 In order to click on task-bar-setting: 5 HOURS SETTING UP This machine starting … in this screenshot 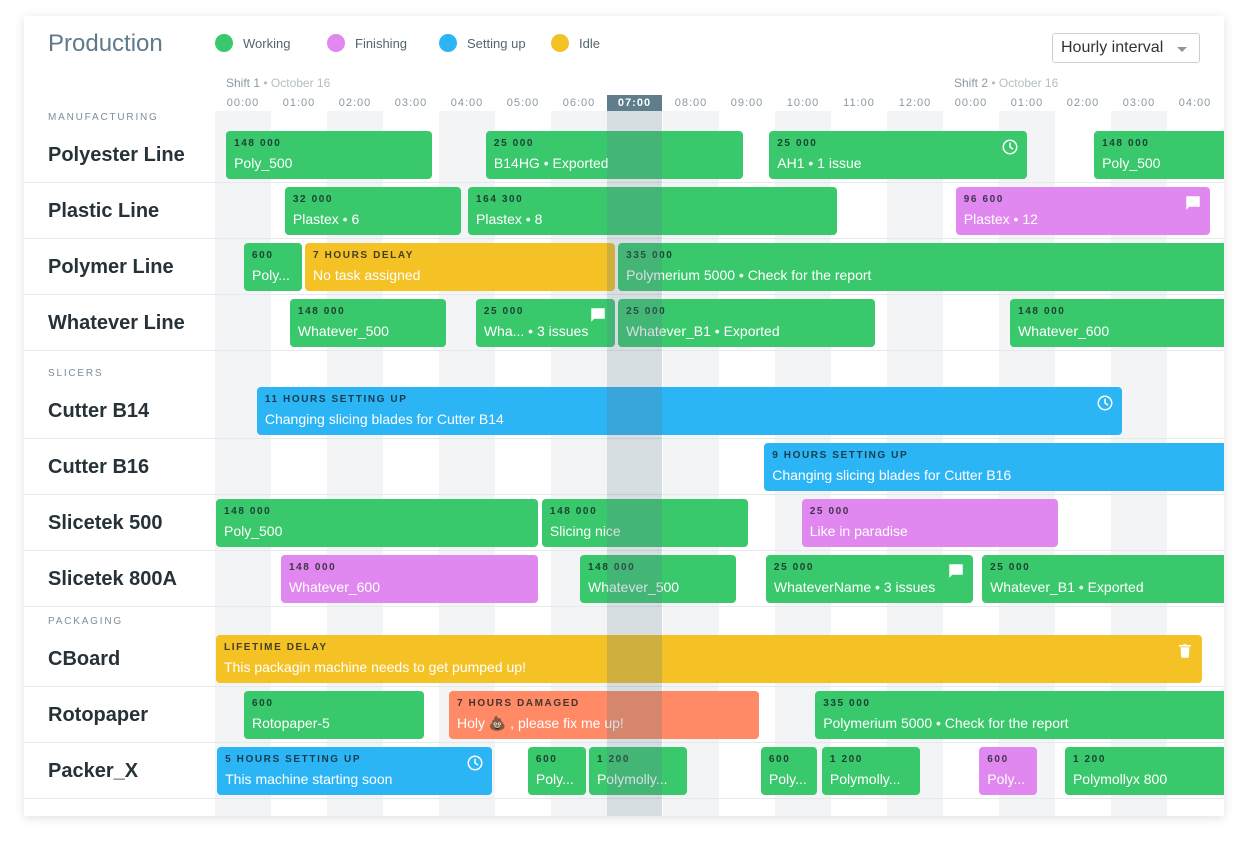, I will do `click(354, 771)`.